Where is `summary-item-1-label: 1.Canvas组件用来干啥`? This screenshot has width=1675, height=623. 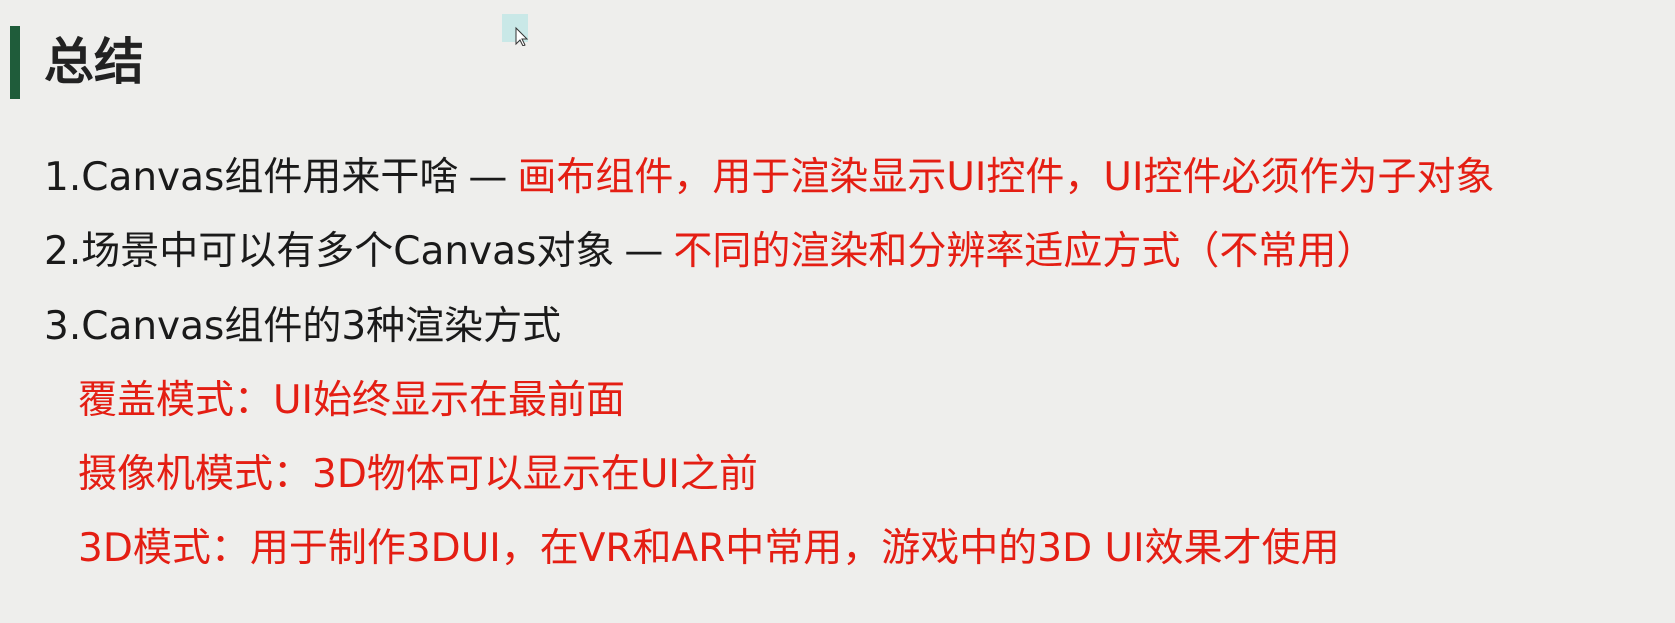 summary-item-1-label: 1.Canvas组件用来干啥 is located at coordinates (251, 177).